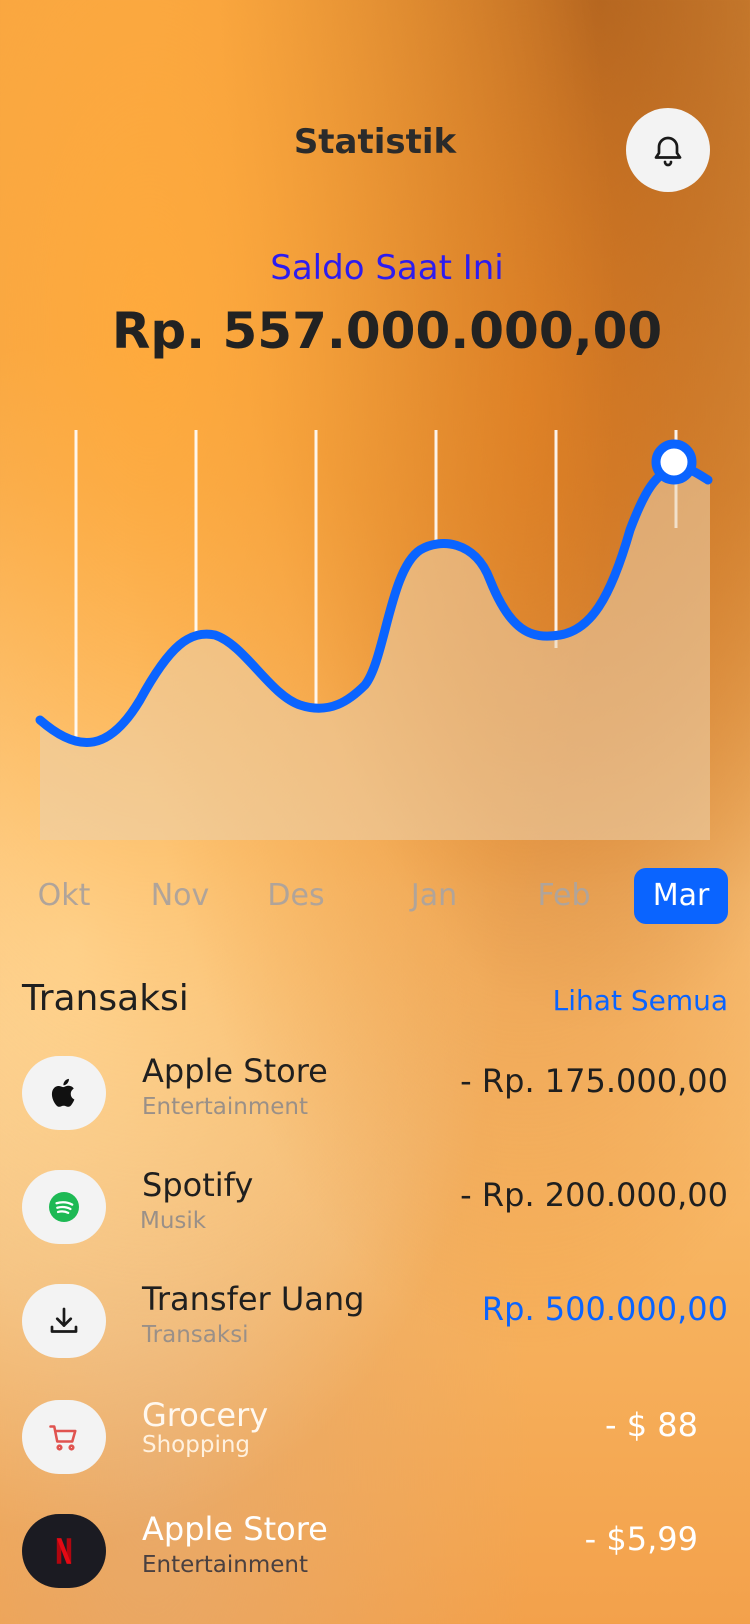 This screenshot has width=750, height=1624. What do you see at coordinates (375, 1567) in the screenshot?
I see `transaction-item: Apple Store Entertainment - $5,99` at bounding box center [375, 1567].